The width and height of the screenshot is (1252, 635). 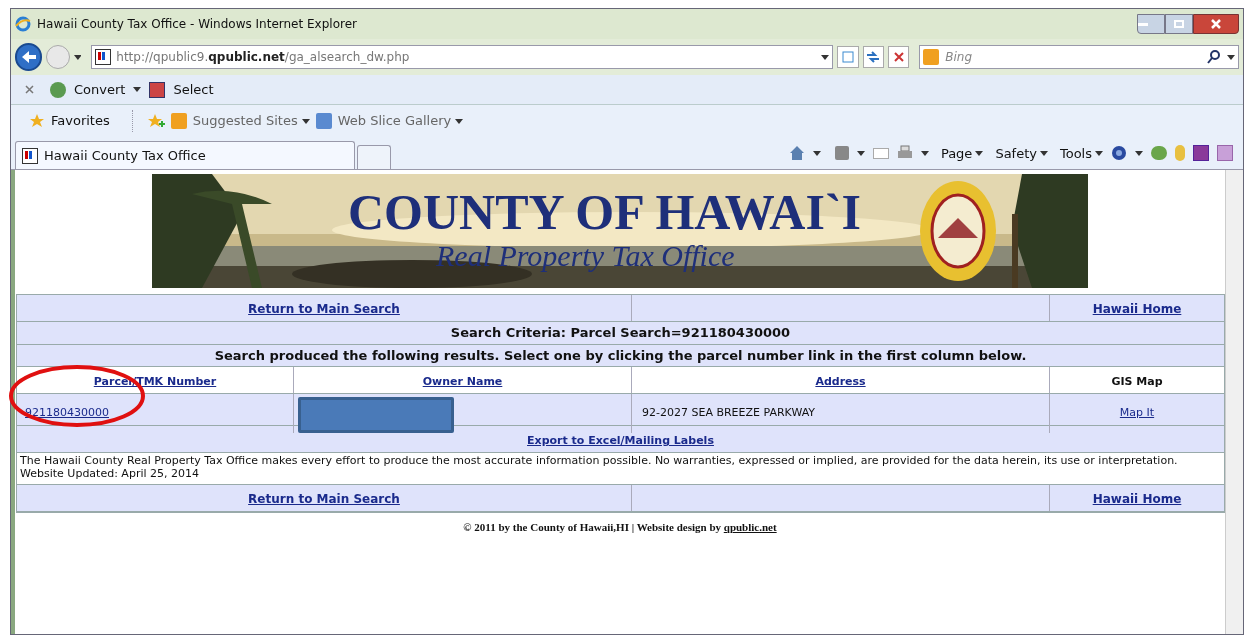 I want to click on instructions: Search produced the following results. Select one by clicking the parcel number link in the first column below., so click(x=620, y=355).